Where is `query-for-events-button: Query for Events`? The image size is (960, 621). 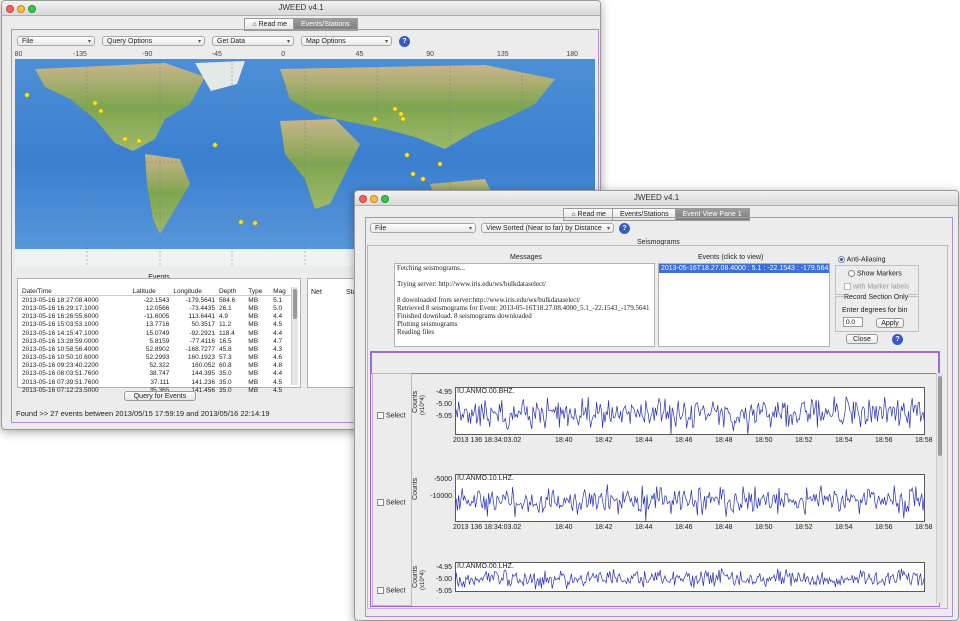 query-for-events-button: Query for Events is located at coordinates (160, 396).